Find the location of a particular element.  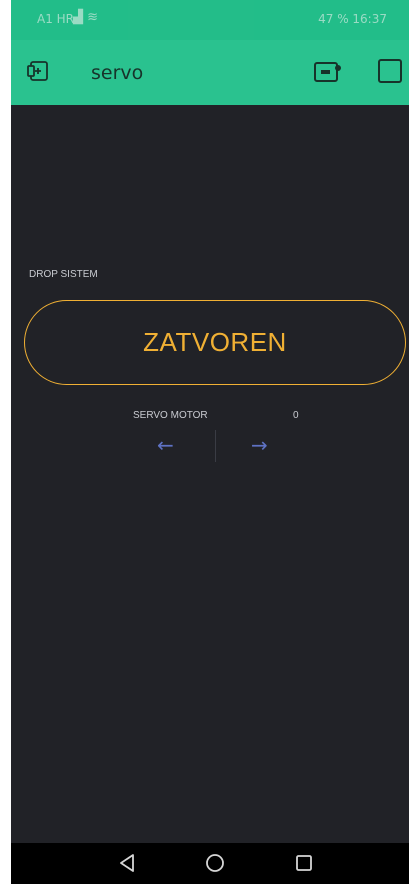

project-title: servo is located at coordinates (117, 73).